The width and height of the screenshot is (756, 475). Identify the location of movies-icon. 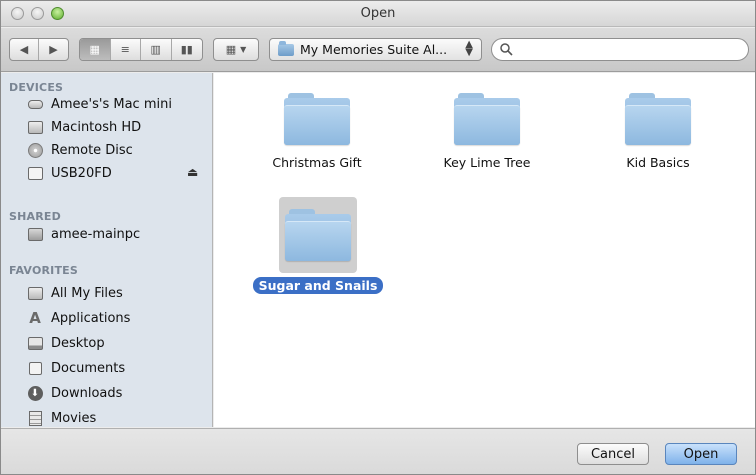
(35, 418).